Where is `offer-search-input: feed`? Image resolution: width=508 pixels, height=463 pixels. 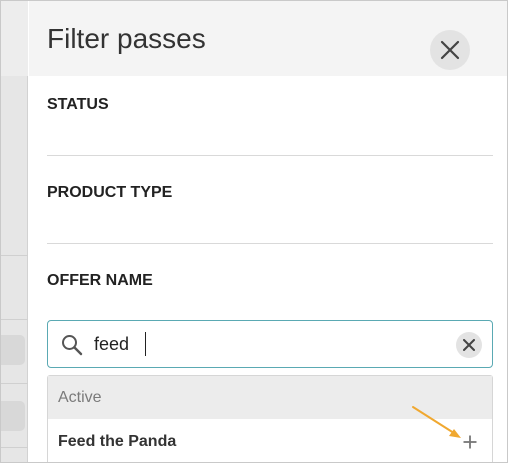 offer-search-input: feed is located at coordinates (270, 344).